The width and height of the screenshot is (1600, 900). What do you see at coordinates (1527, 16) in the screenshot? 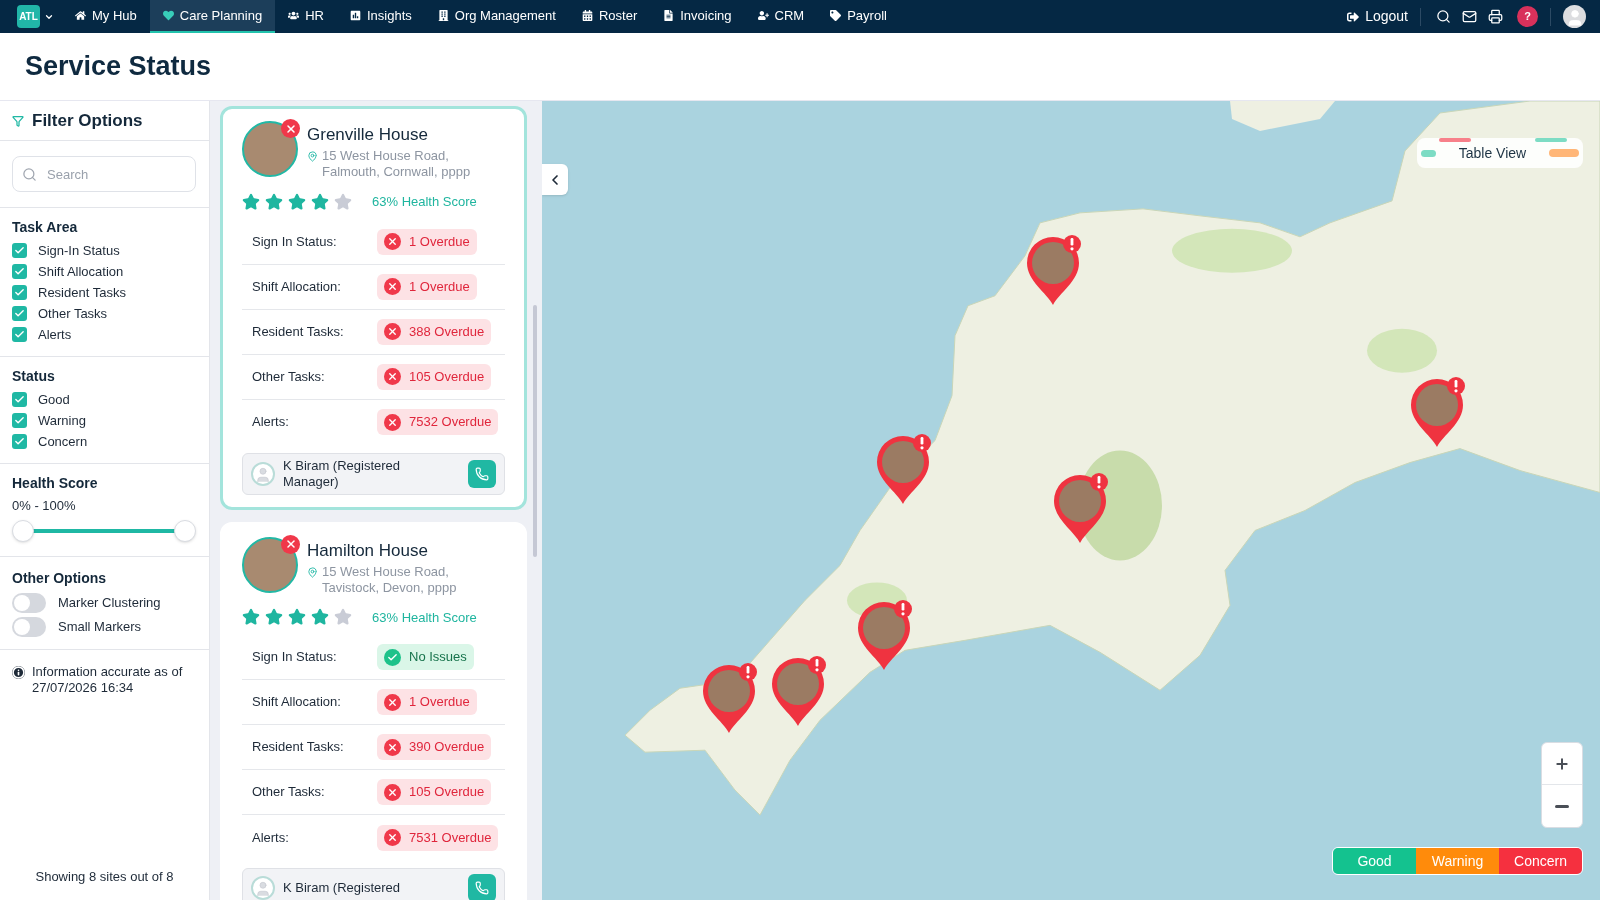
I see `help-button: ?` at bounding box center [1527, 16].